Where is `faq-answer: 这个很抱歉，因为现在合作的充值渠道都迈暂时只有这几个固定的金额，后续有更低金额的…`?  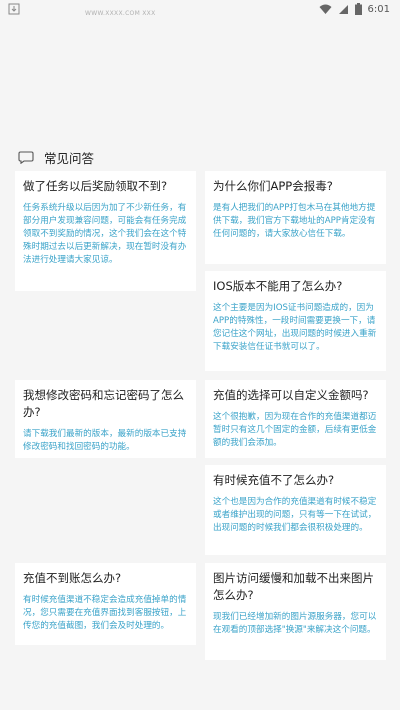
faq-answer: 这个很抱歉，因为现在合作的充值渠道都迈暂时只有这几个固定的金额，后续有更低金额的… is located at coordinates (295, 430).